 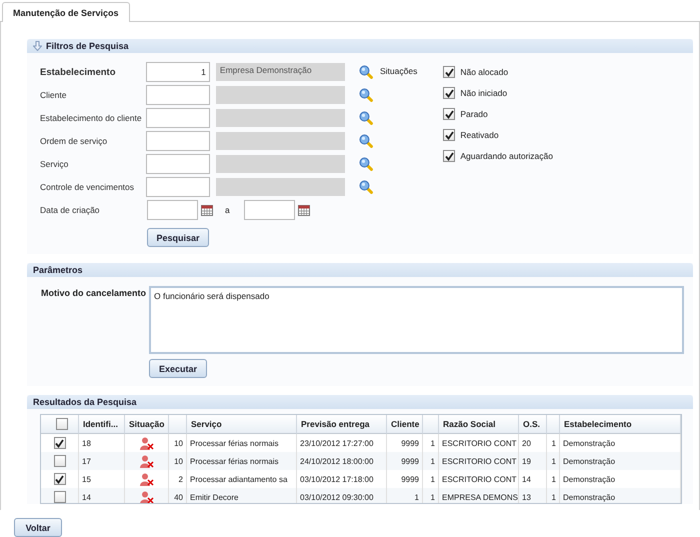 What do you see at coordinates (416, 320) in the screenshot?
I see `reason-field: O funcionário será dispensado` at bounding box center [416, 320].